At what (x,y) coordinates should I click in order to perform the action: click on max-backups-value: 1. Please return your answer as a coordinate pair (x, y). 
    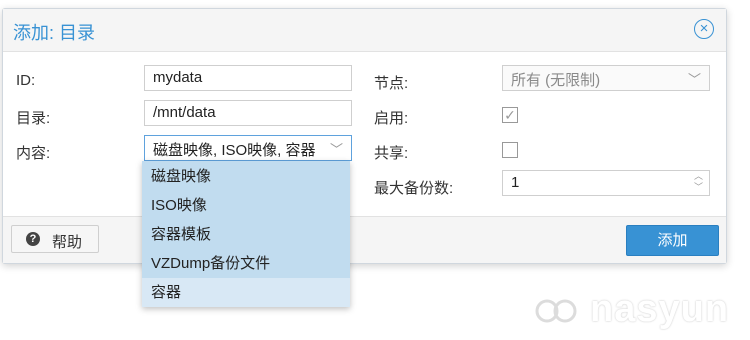
    Looking at the image, I should click on (515, 182).